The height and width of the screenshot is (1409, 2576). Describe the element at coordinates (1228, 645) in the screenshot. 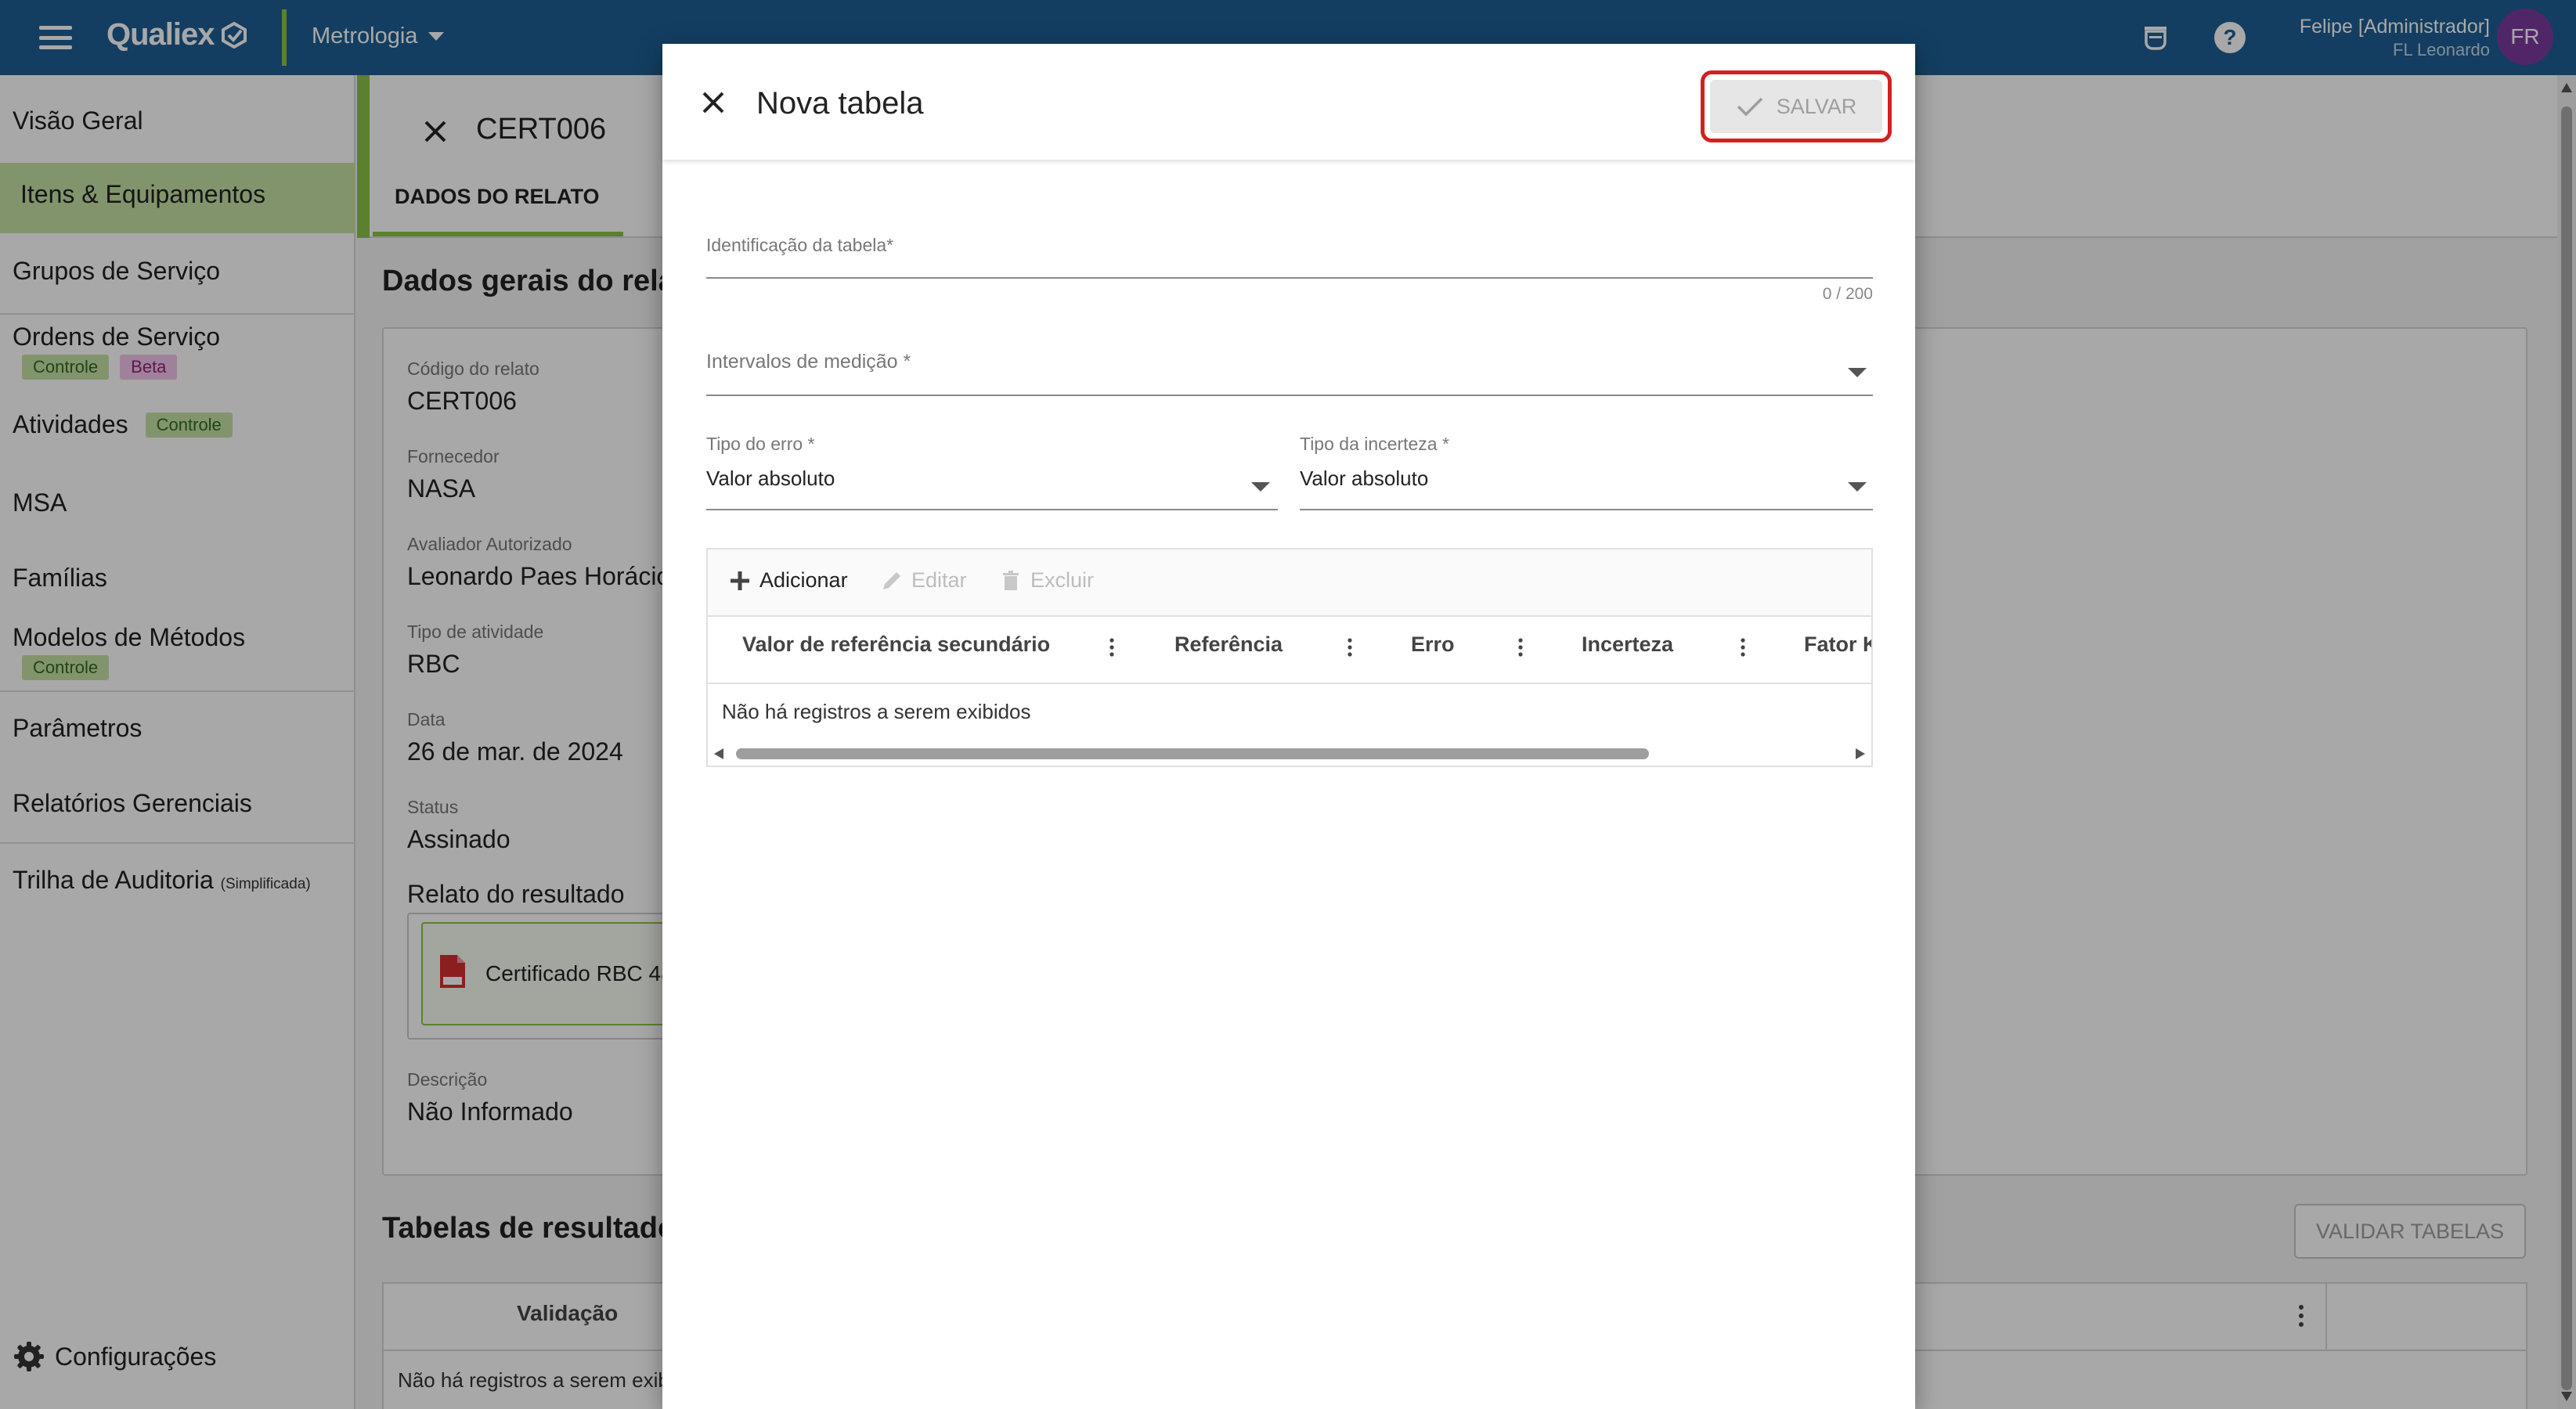

I see `column-header-referencia: Referência` at that location.